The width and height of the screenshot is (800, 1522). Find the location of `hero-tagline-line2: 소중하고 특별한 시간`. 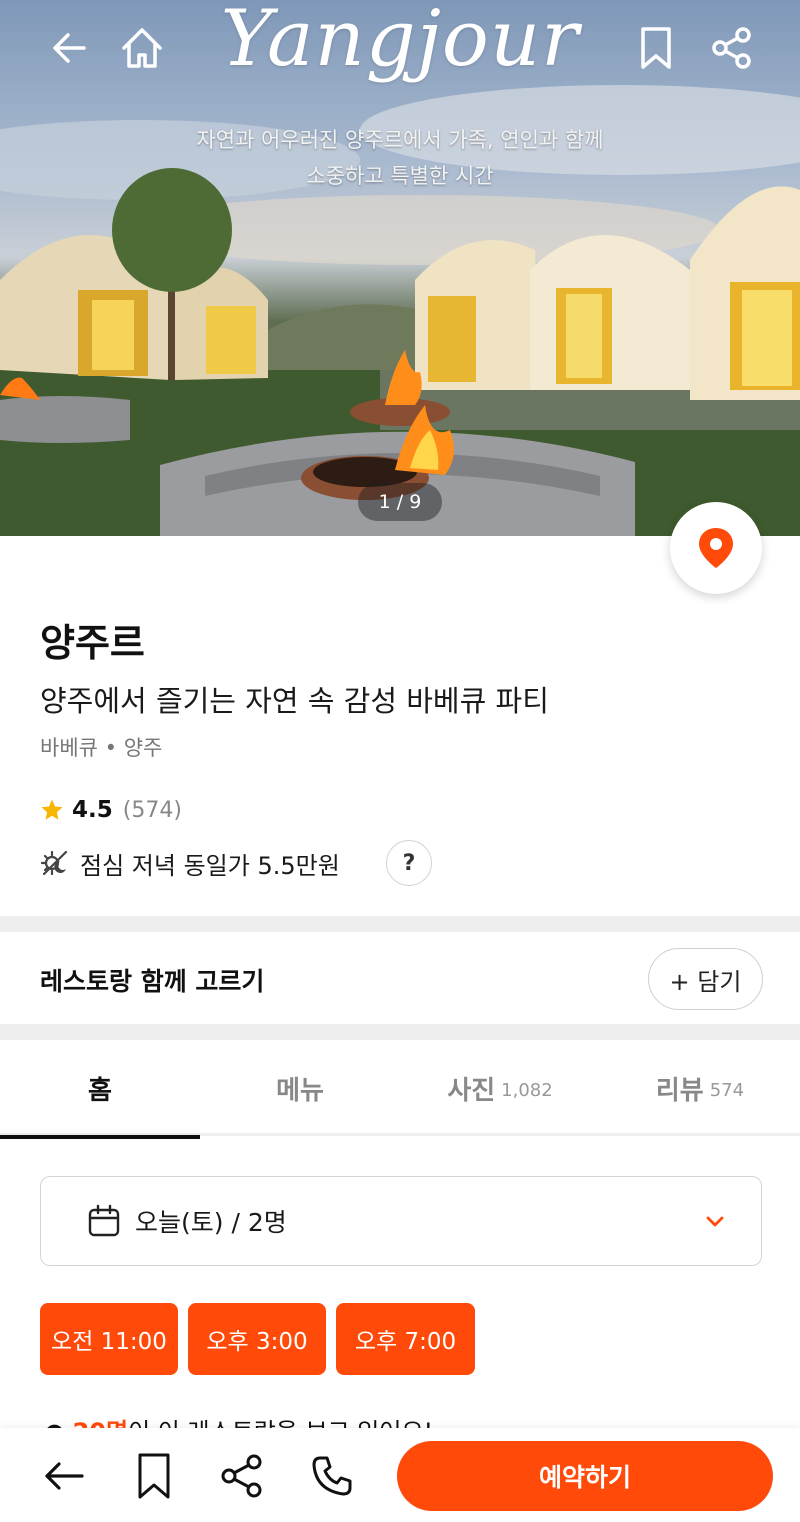

hero-tagline-line2: 소중하고 특별한 시간 is located at coordinates (400, 176).